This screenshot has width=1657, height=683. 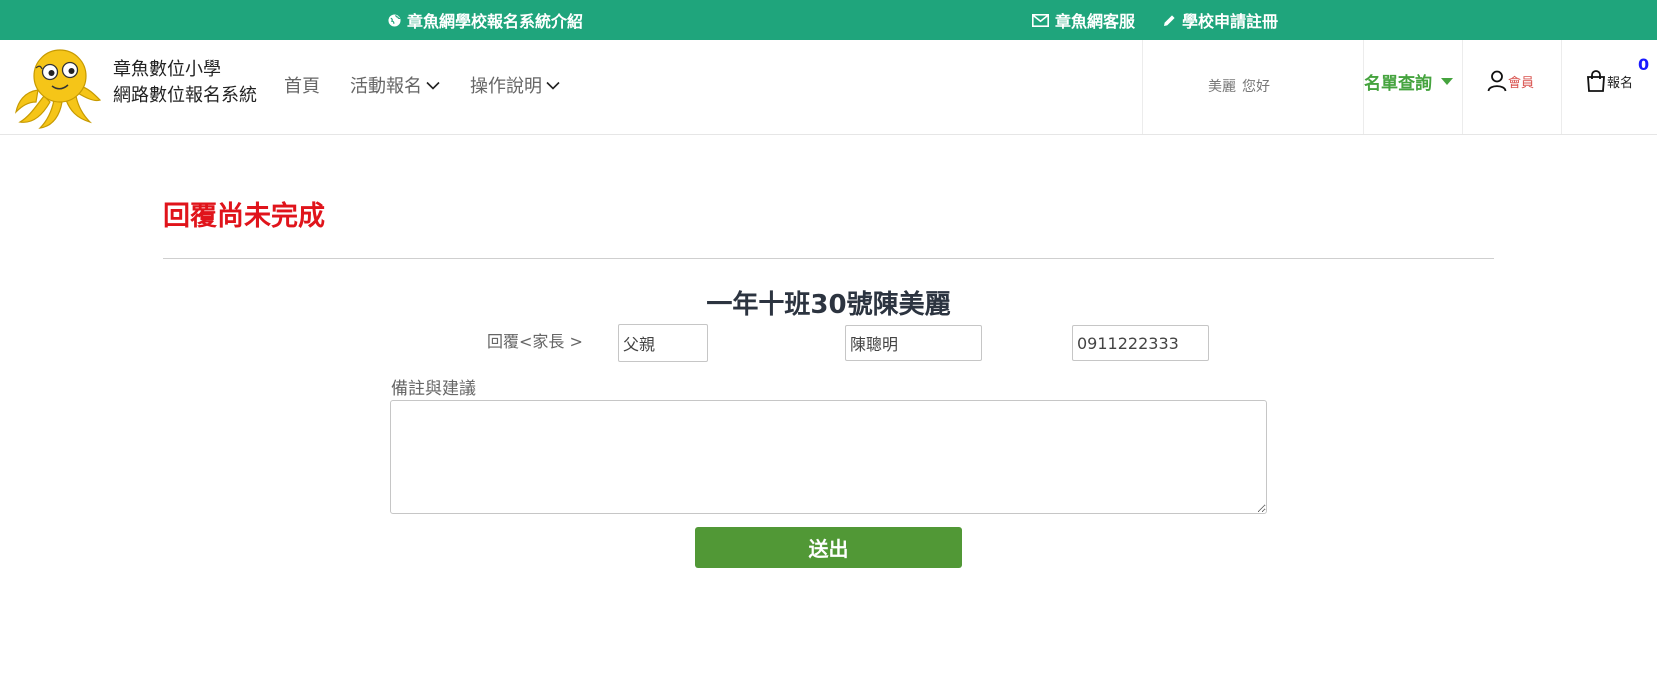 What do you see at coordinates (663, 343) in the screenshot?
I see `relation-input` at bounding box center [663, 343].